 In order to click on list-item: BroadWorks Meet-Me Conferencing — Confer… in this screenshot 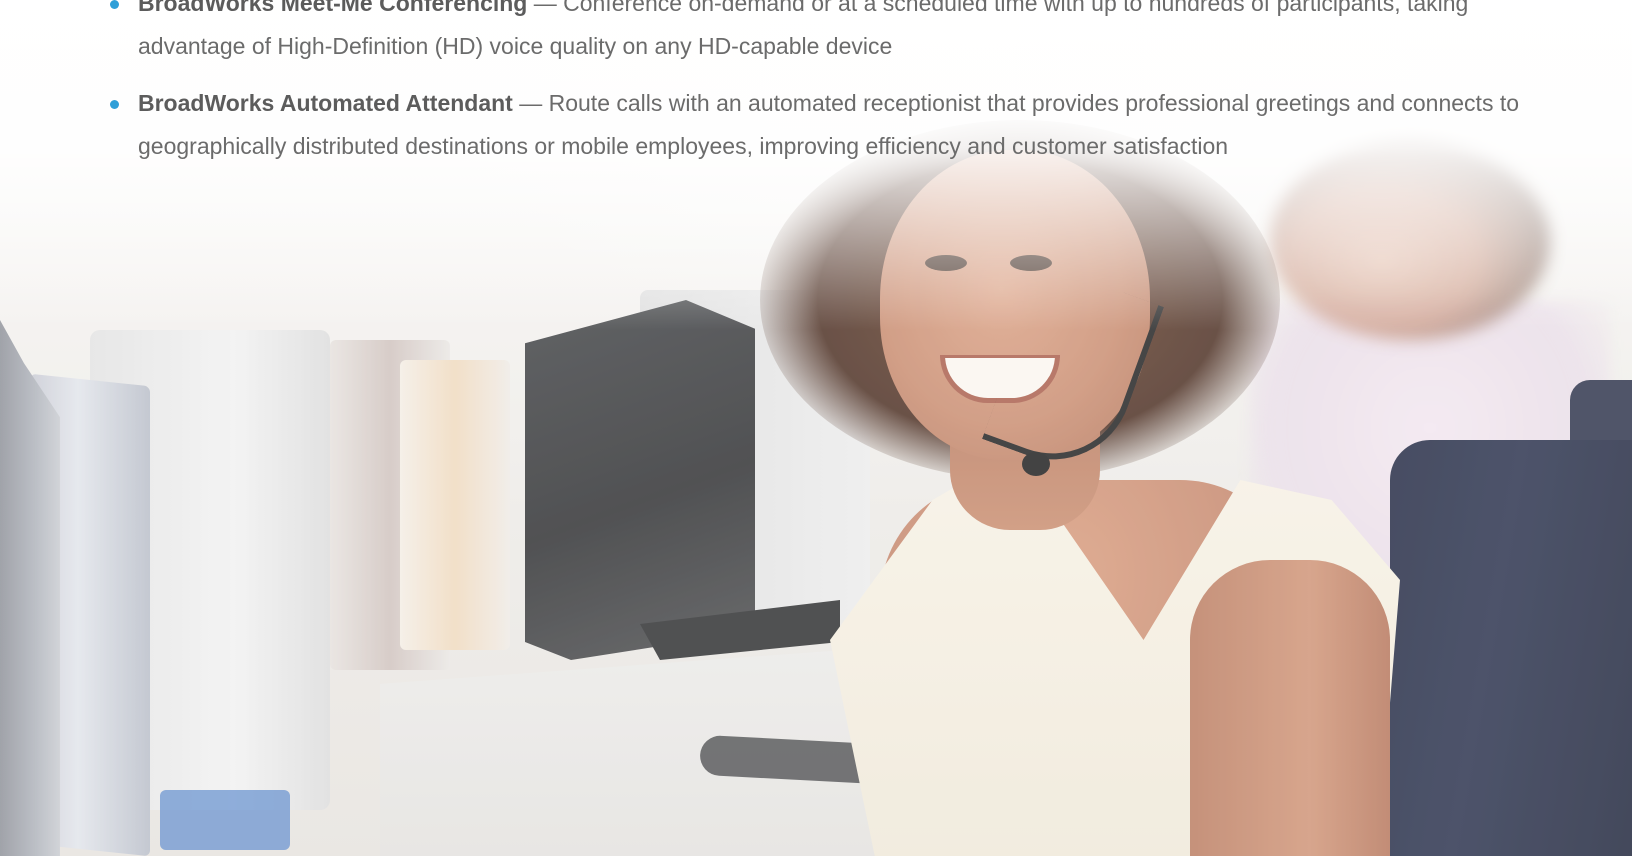, I will do `click(820, 34)`.